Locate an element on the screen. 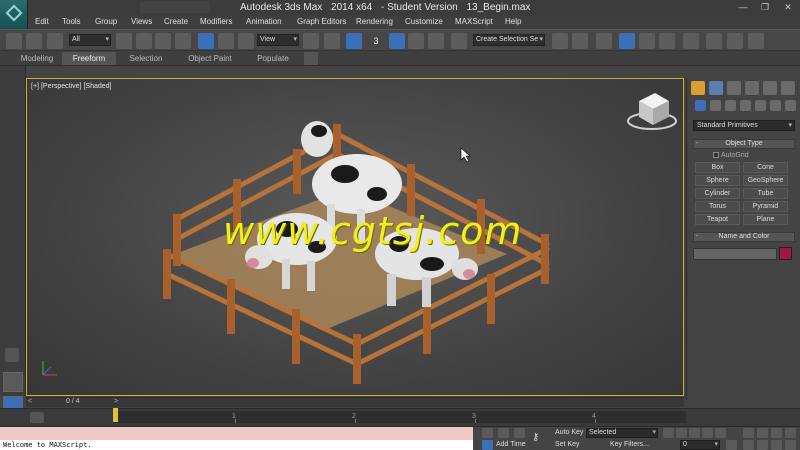 This screenshot has height=450, width=800. menu-maxscript: MAXScript is located at coordinates (474, 21).